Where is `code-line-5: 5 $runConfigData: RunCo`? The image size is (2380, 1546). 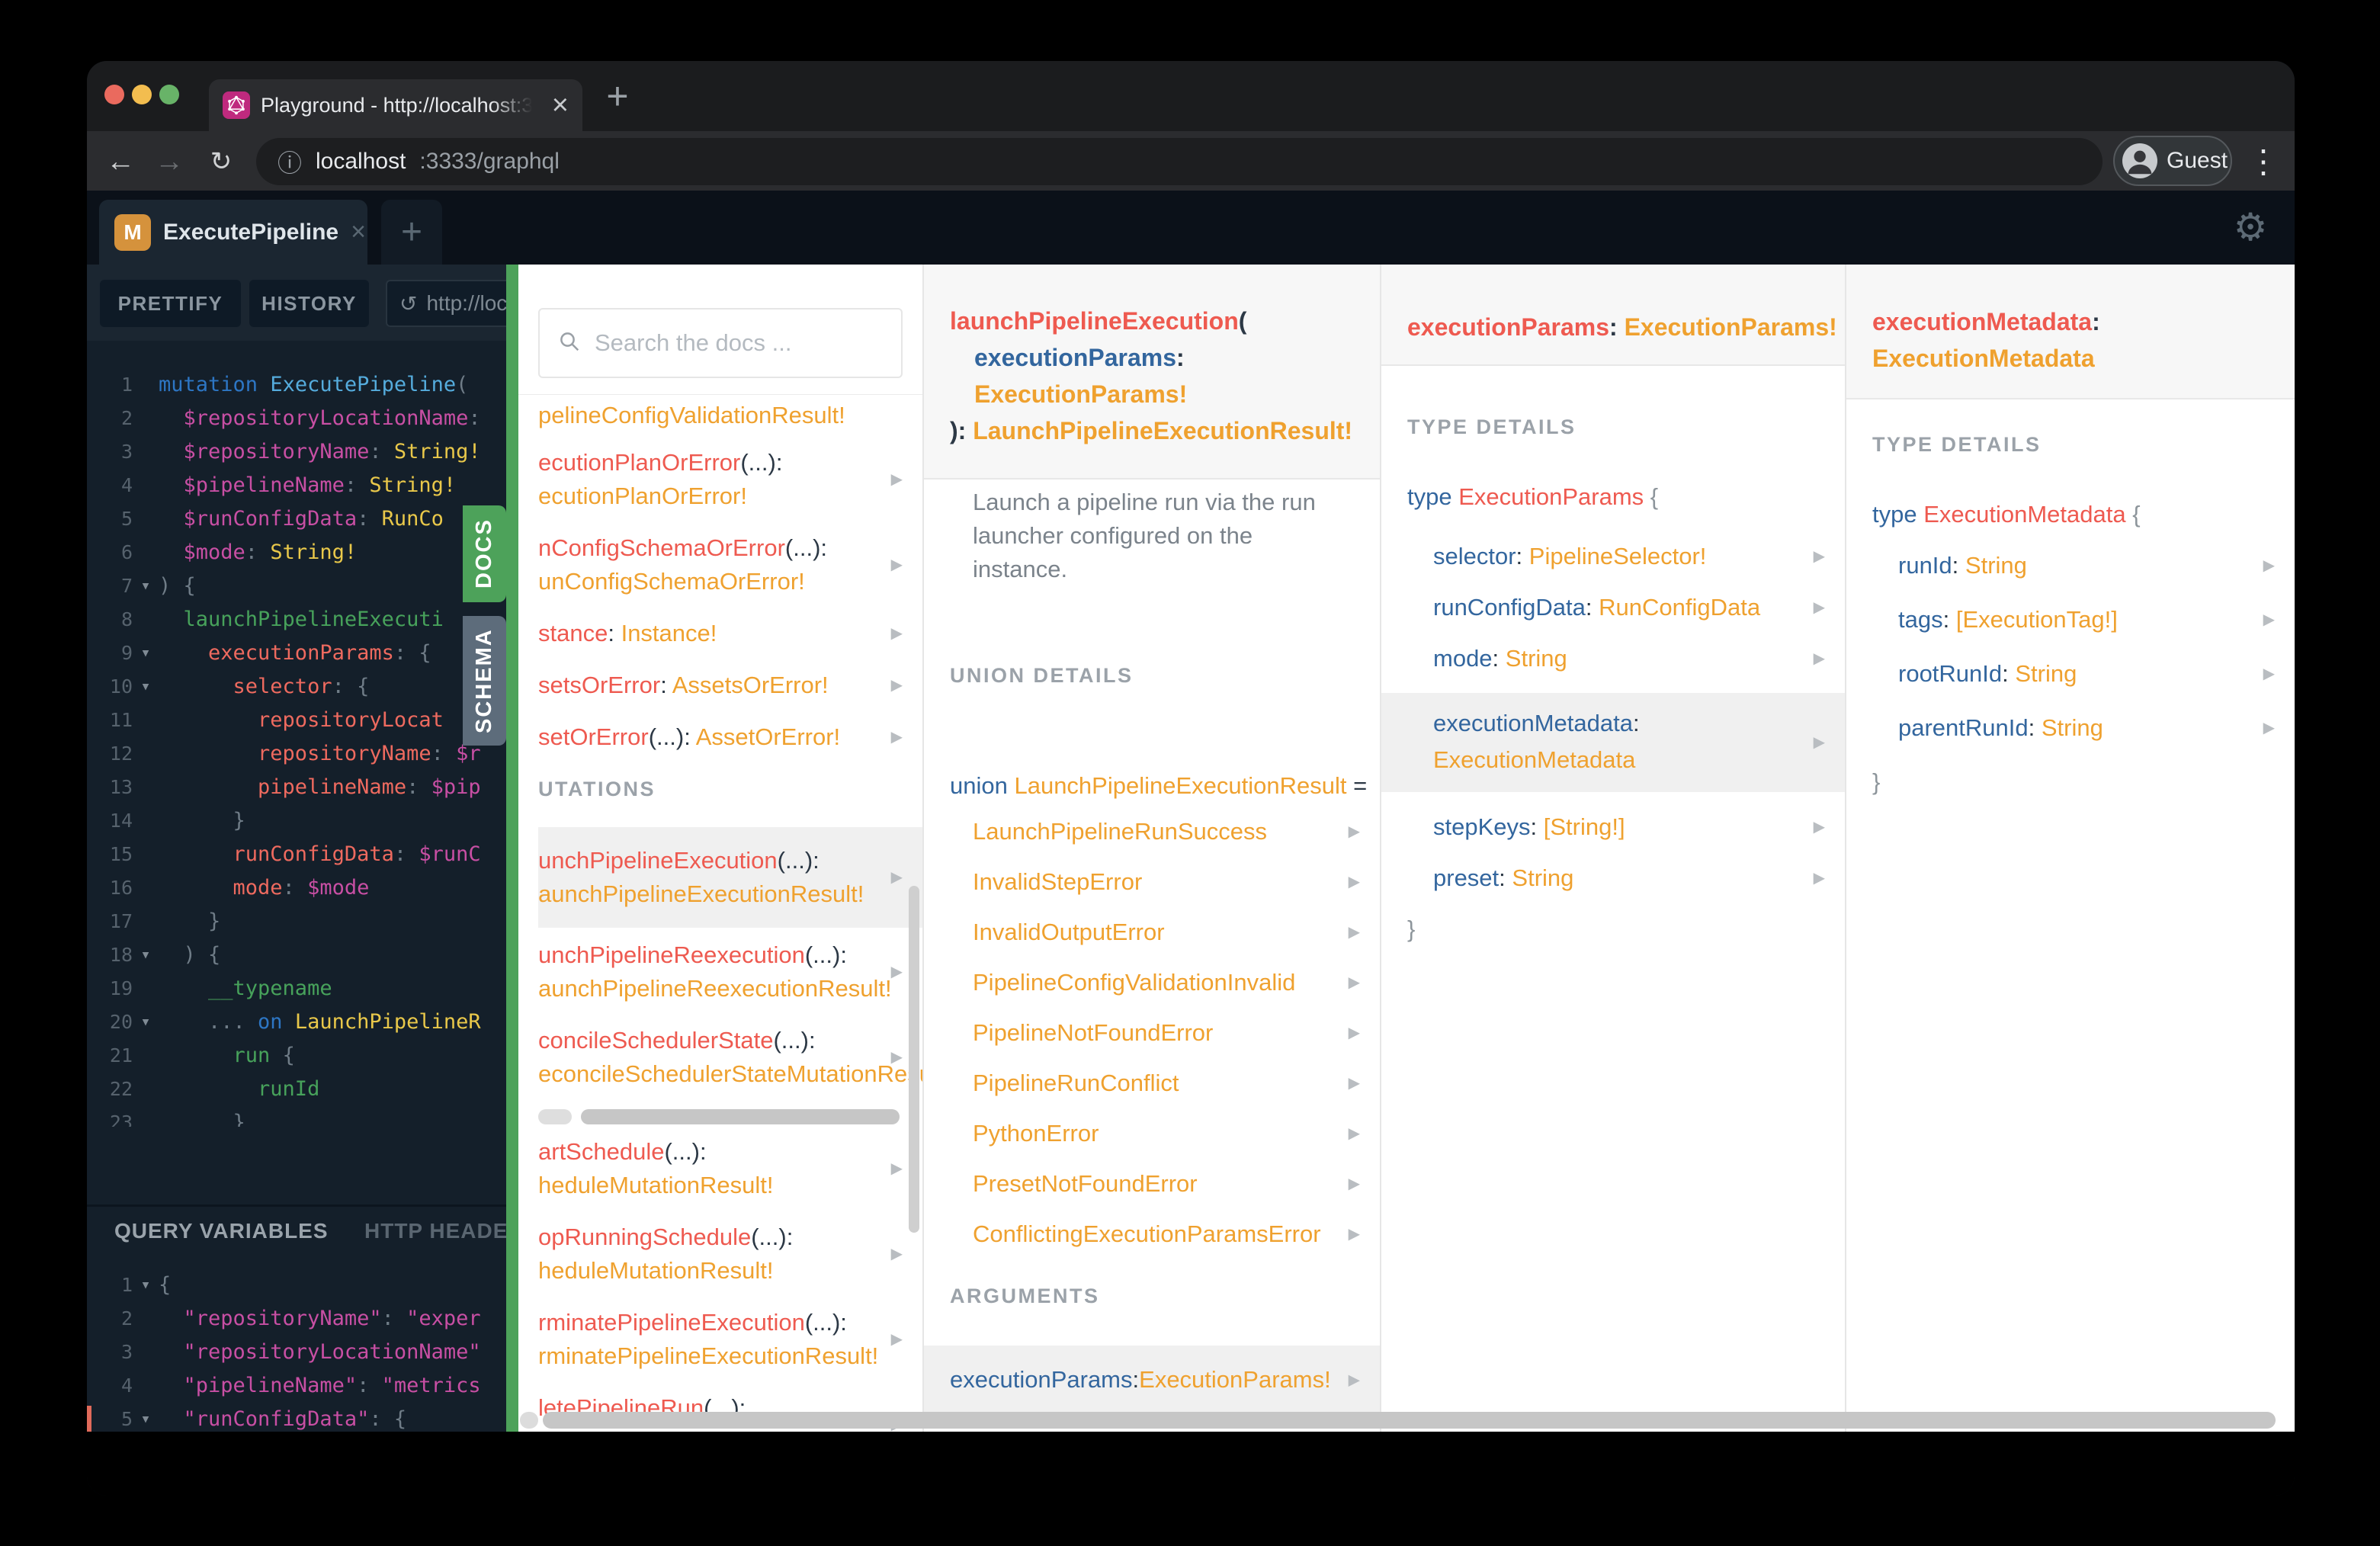 code-line-5: 5 $runConfigData: RunCo is located at coordinates (296, 519).